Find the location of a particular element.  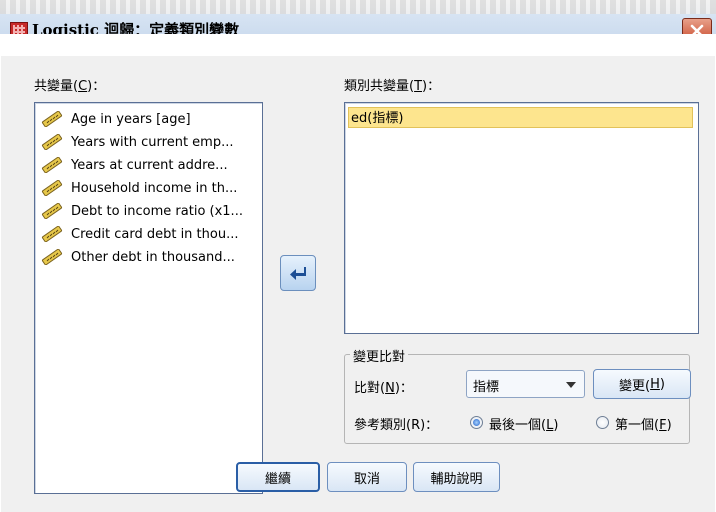

move-to-categorical-button is located at coordinates (298, 273).